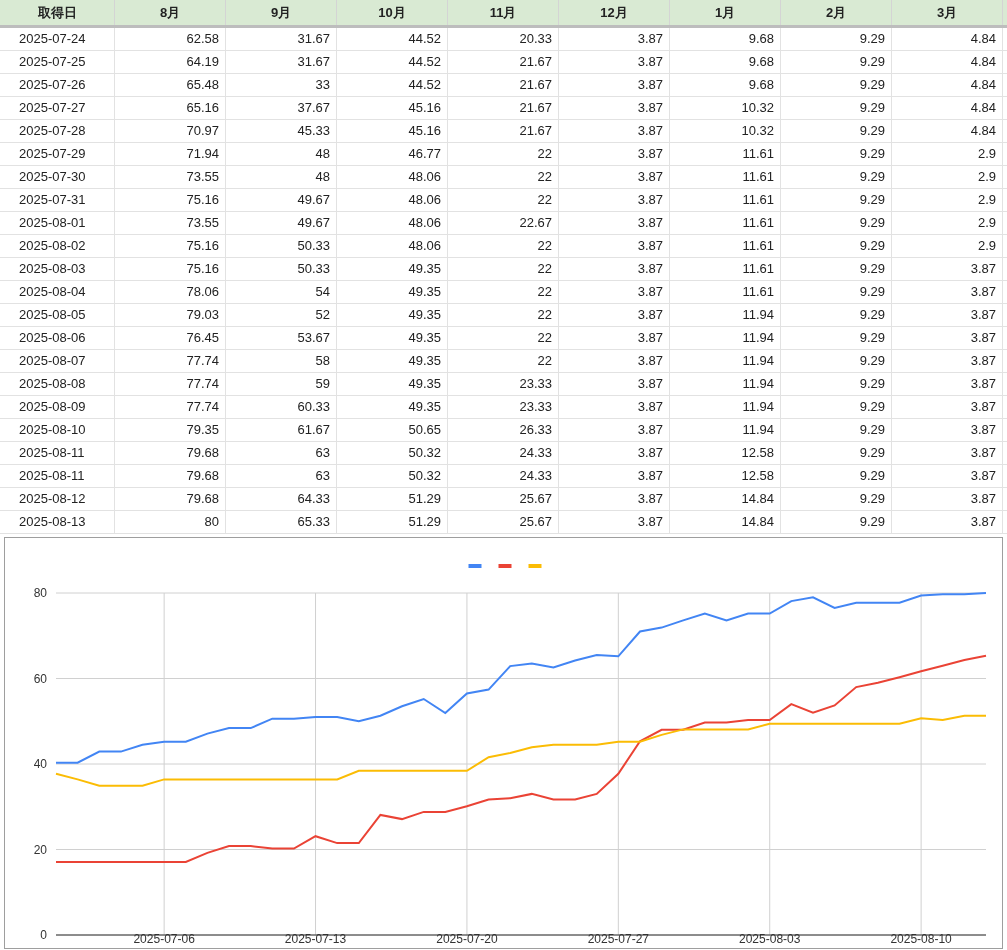  What do you see at coordinates (57, 453) in the screenshot?
I see `table-cell: 2025-08-11` at bounding box center [57, 453].